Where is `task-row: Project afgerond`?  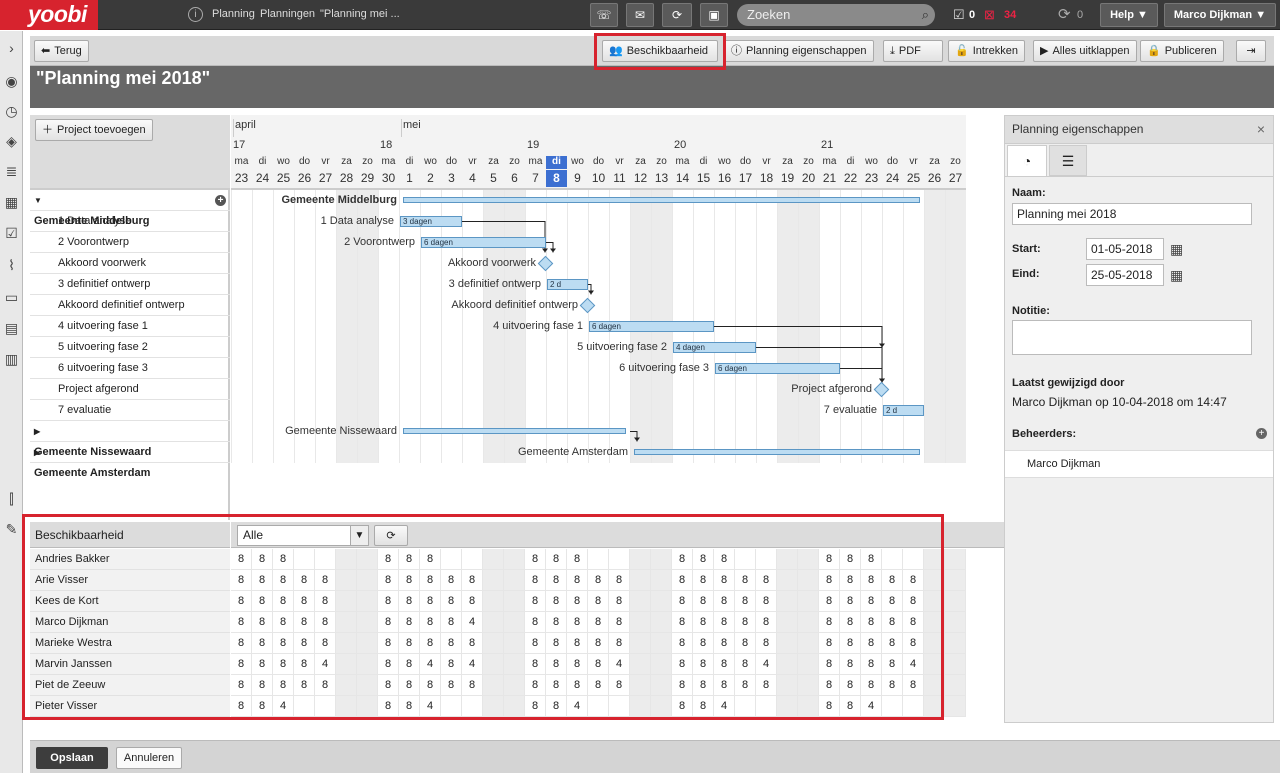
task-row: Project afgerond is located at coordinates (130, 389).